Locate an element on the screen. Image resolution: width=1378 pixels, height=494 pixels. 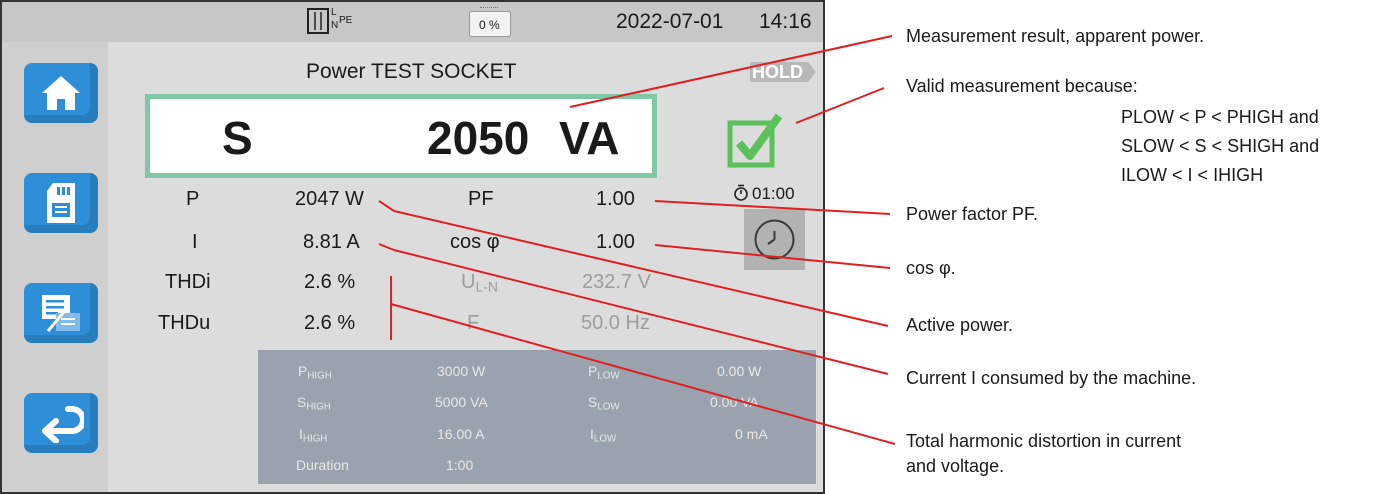
annotation-cos-phi: cos φ. is located at coordinates (931, 268).